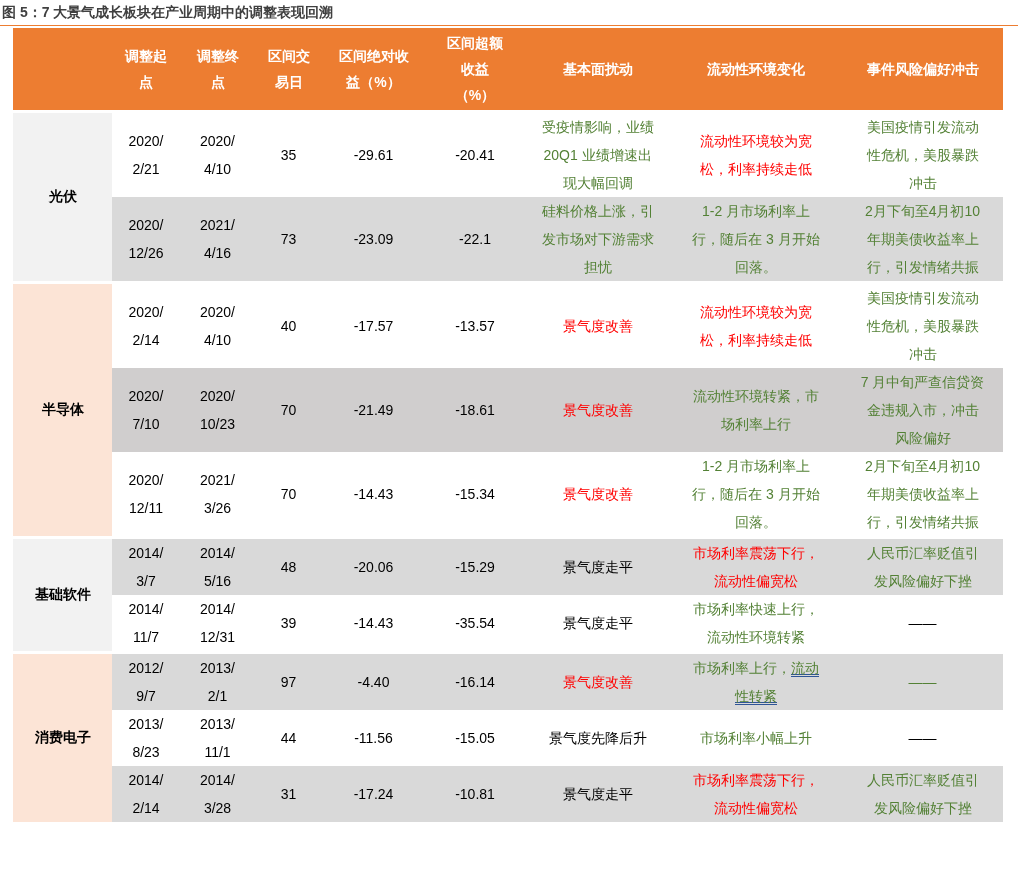 This screenshot has height=873, width=1018. Describe the element at coordinates (475, 69) in the screenshot. I see `column-header: 区间超额收益（%）` at that location.